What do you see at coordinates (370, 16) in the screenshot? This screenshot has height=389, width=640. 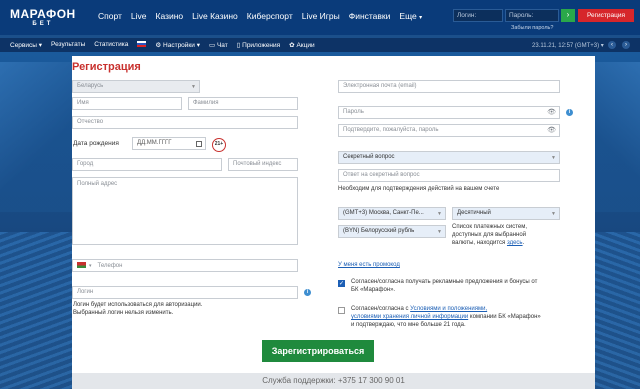 I see `nav-item-fin-bets: Финставки` at bounding box center [370, 16].